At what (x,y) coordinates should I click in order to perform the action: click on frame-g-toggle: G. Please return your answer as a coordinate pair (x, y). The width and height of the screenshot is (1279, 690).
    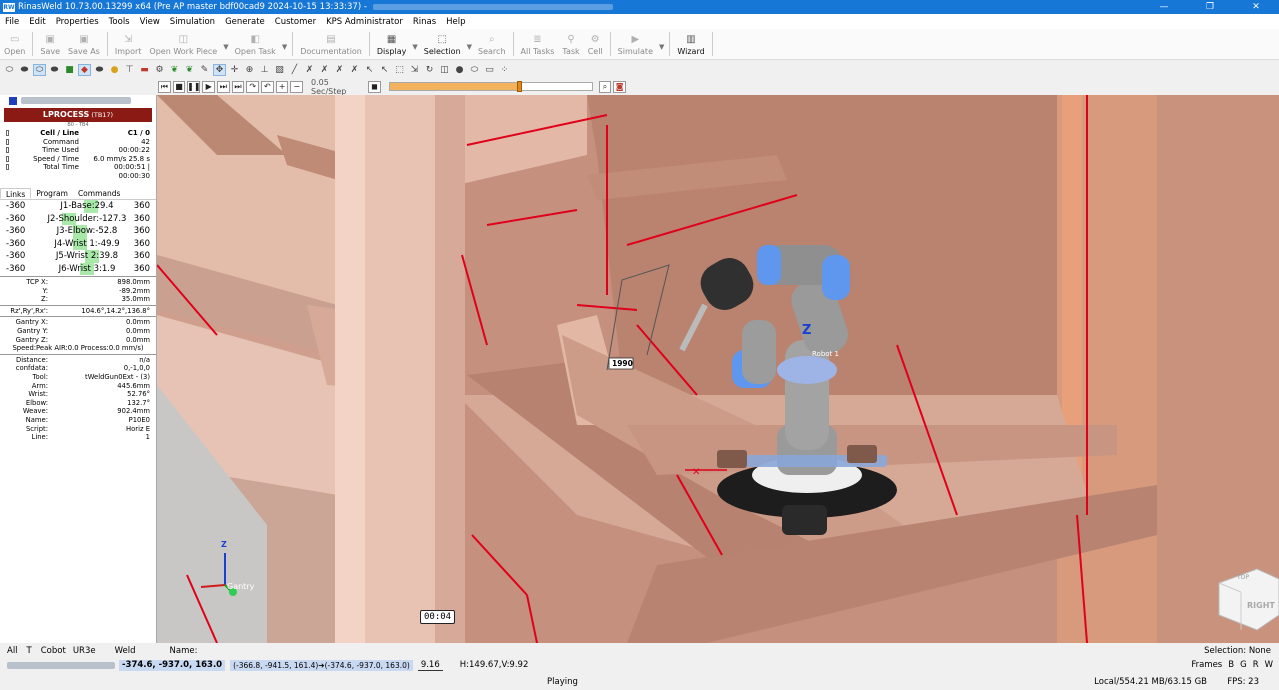
    Looking at the image, I should click on (1243, 665).